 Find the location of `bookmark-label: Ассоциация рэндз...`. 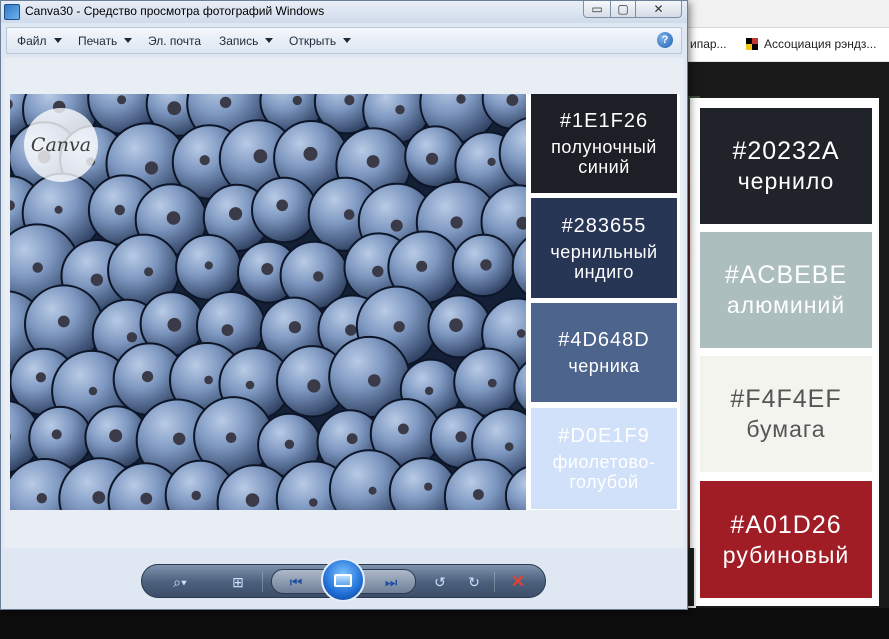

bookmark-label: Ассоциация рэндз... is located at coordinates (820, 44).